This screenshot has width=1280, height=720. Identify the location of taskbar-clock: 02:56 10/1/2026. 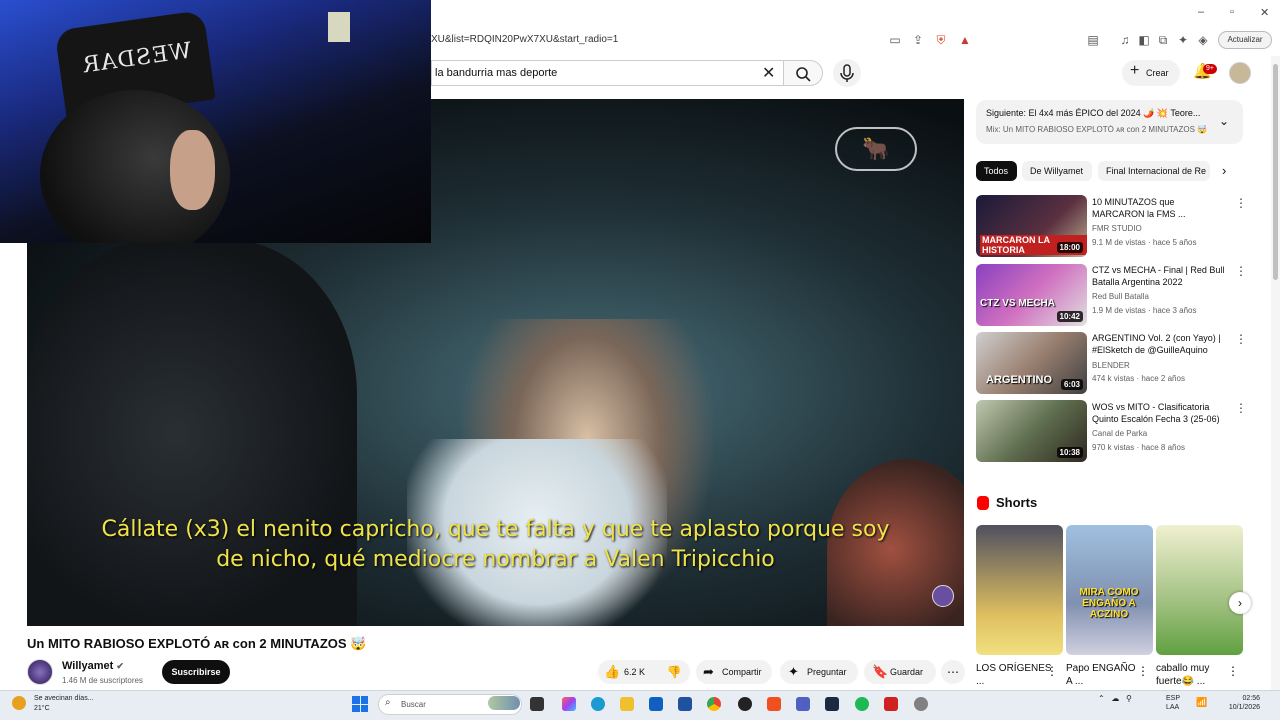
(1241, 703).